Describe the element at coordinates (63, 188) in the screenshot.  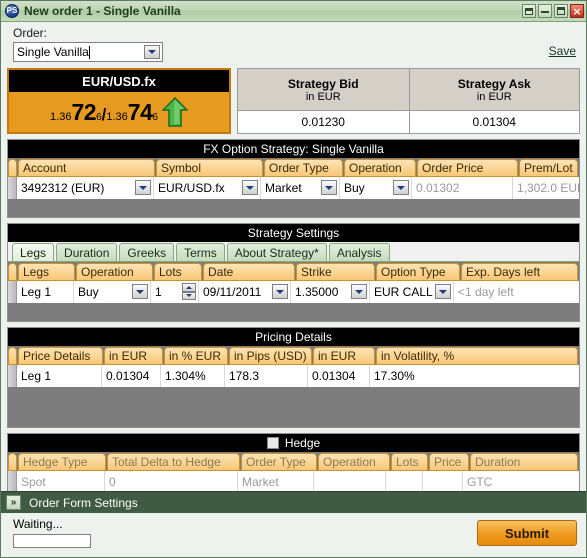
I see `account-value: 3492312 (EUR)` at that location.